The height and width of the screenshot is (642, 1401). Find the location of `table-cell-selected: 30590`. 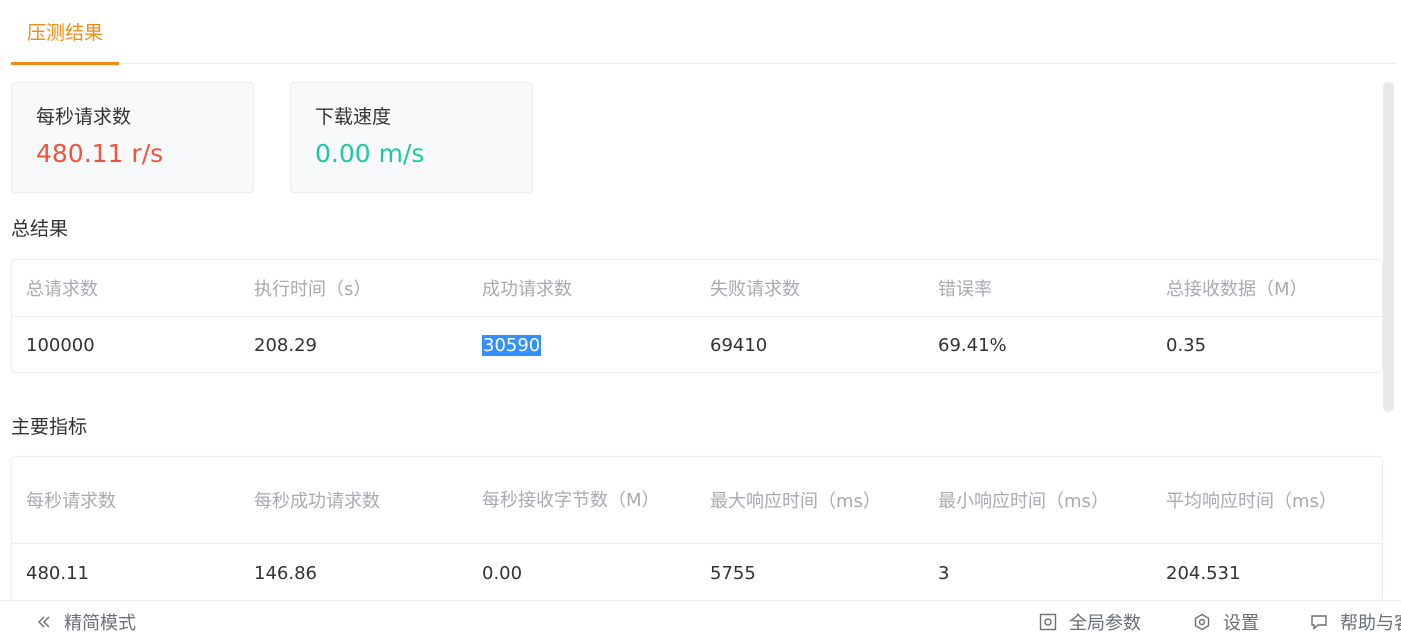

table-cell-selected: 30590 is located at coordinates (582, 345).